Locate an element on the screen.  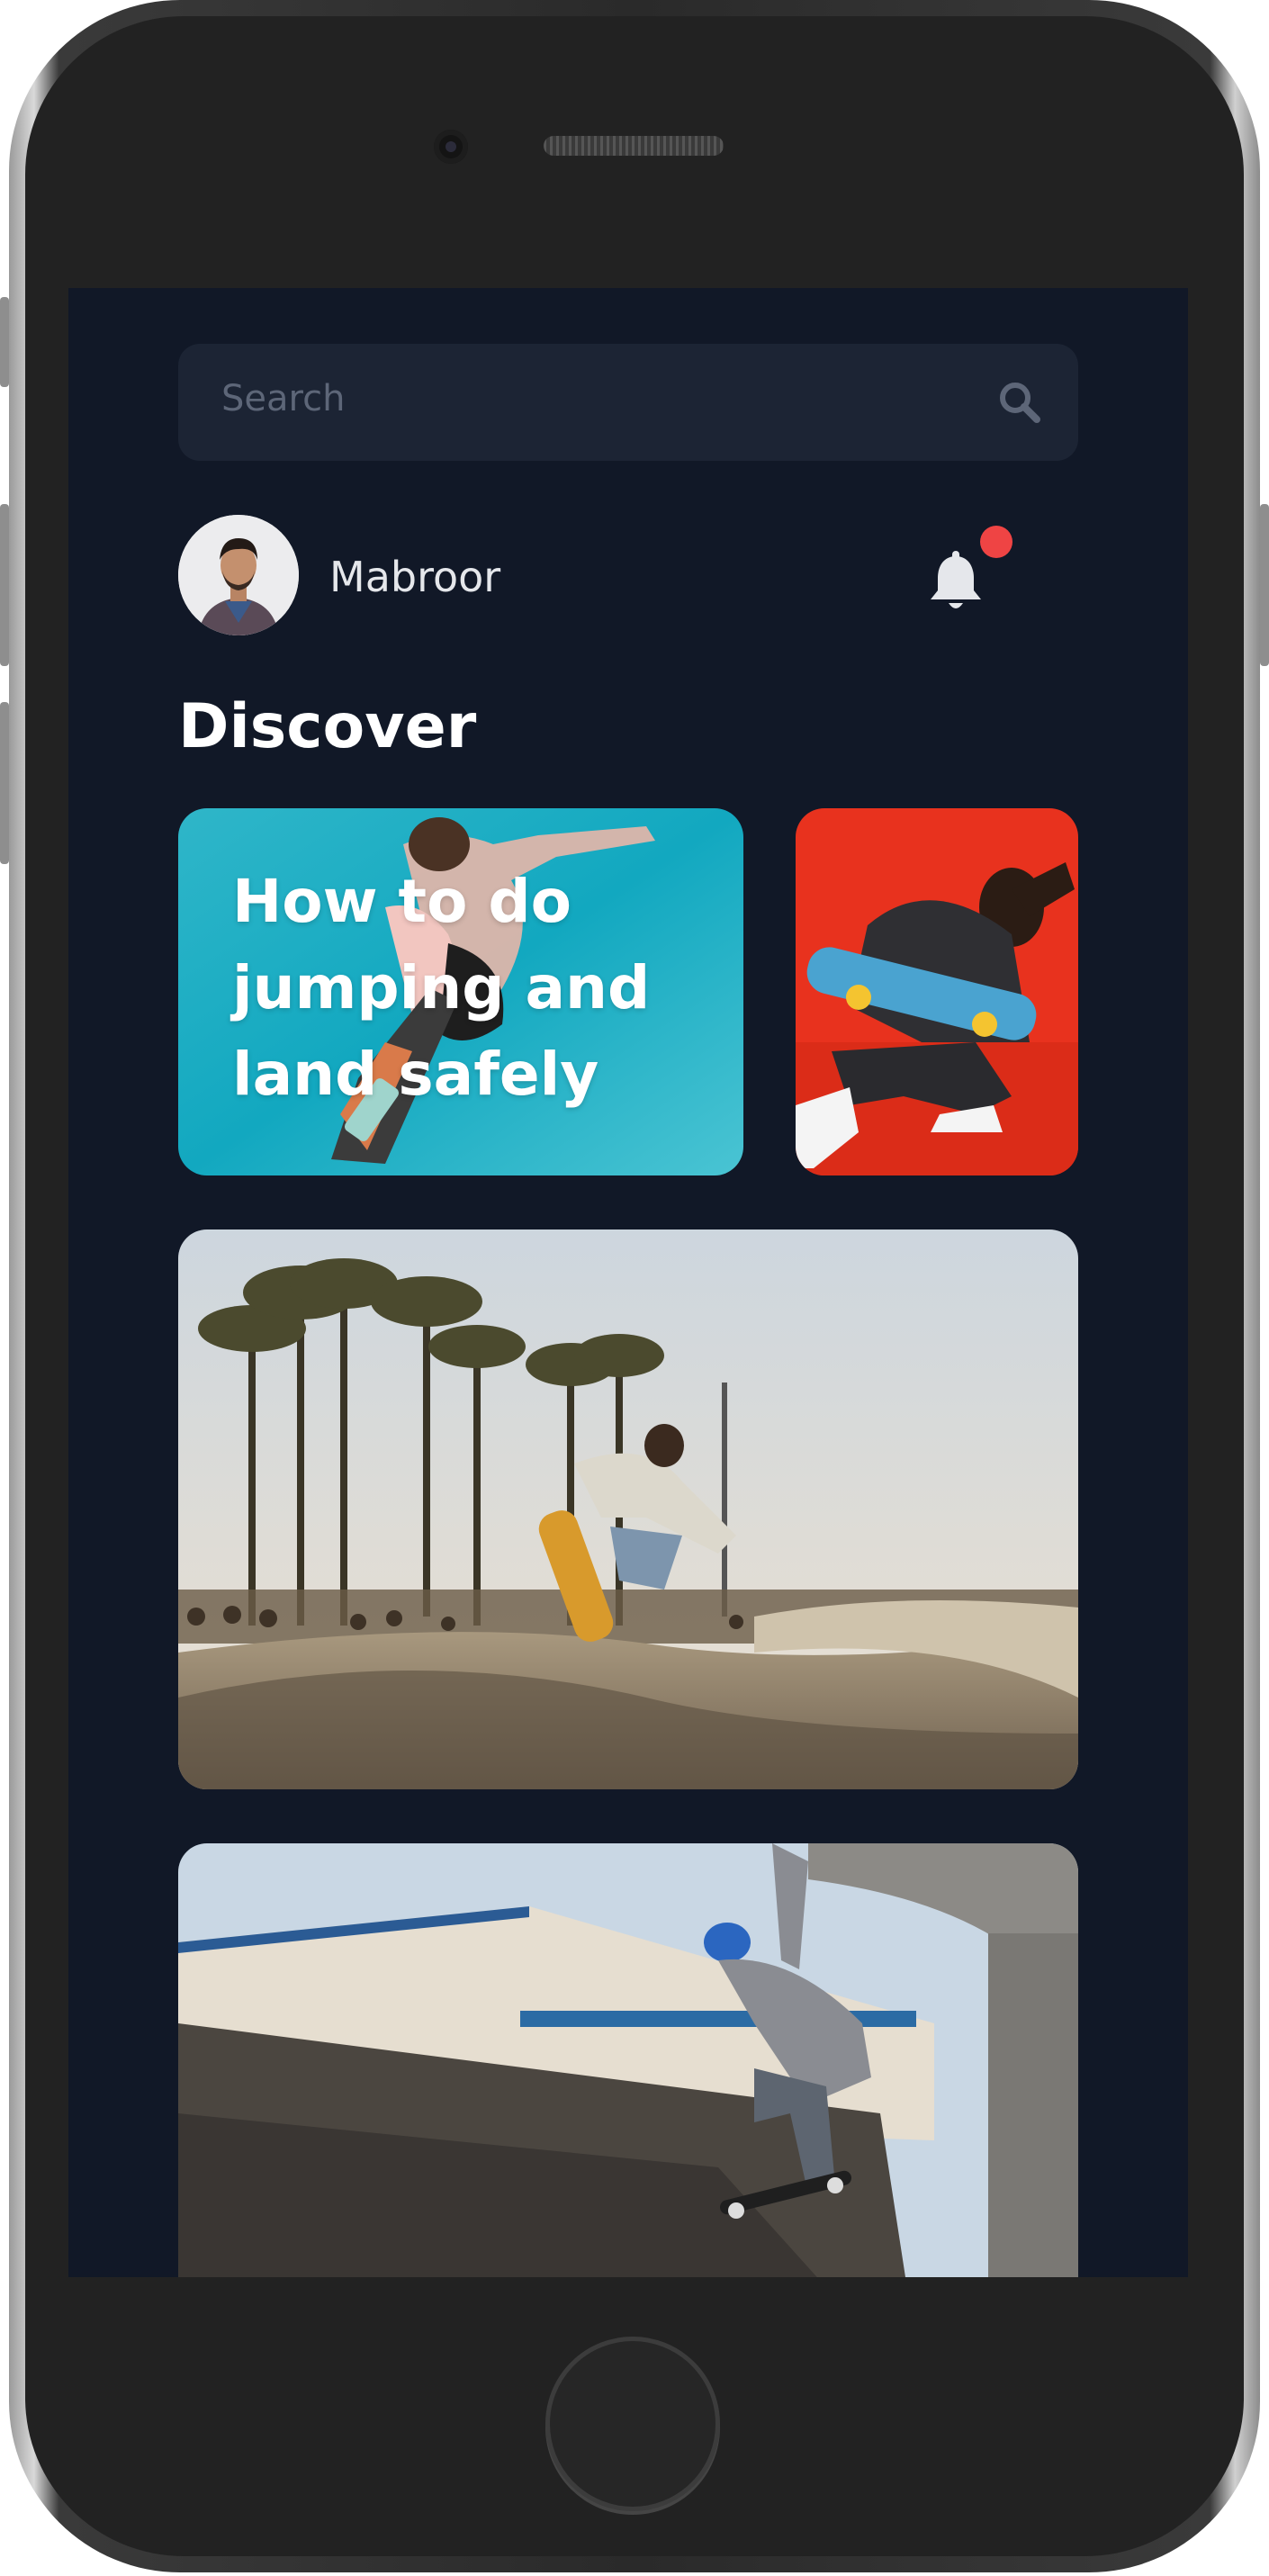
notification-dot is located at coordinates (996, 542).